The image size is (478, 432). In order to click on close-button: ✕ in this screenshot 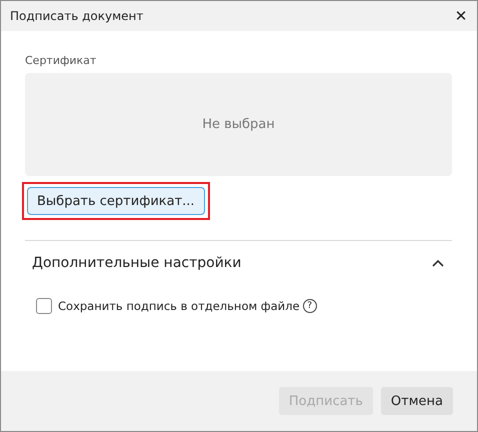, I will do `click(461, 16)`.